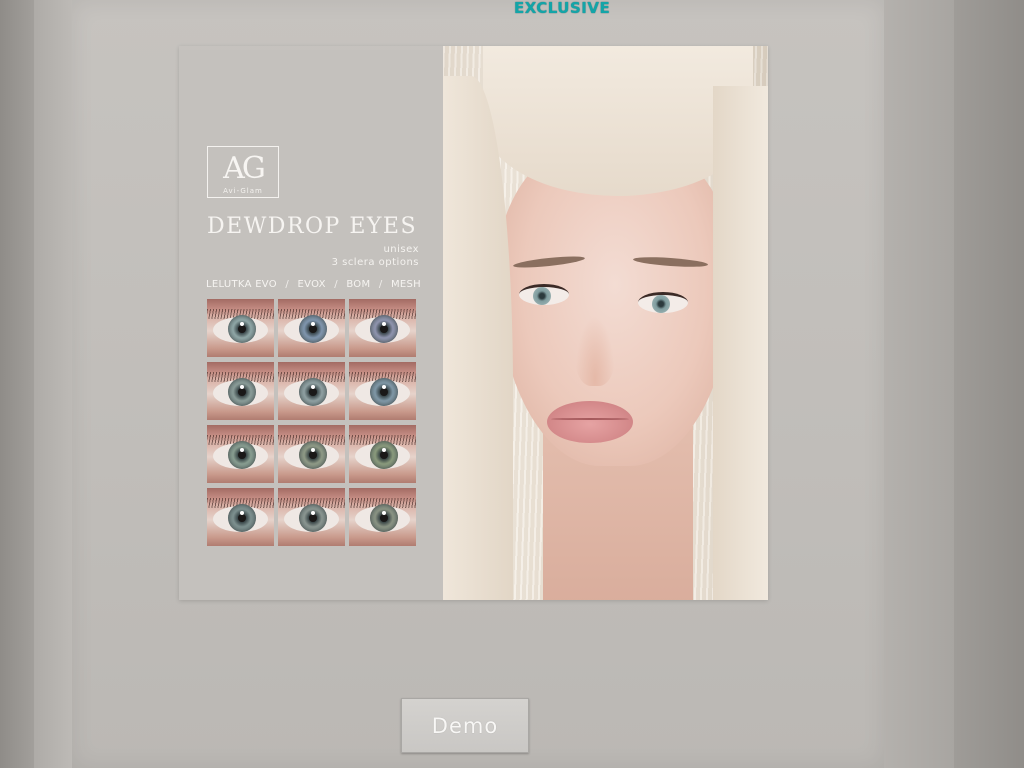 The height and width of the screenshot is (768, 1024). What do you see at coordinates (989, 384) in the screenshot?
I see `wall-far-right` at bounding box center [989, 384].